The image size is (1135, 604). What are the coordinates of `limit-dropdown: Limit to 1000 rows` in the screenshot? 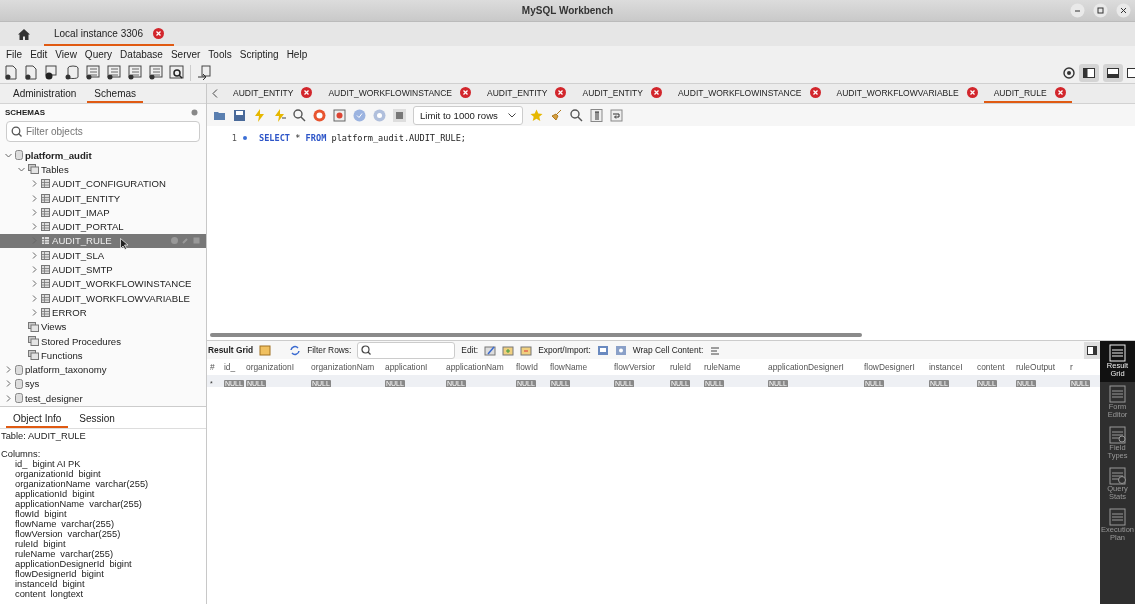 It's located at (468, 115).